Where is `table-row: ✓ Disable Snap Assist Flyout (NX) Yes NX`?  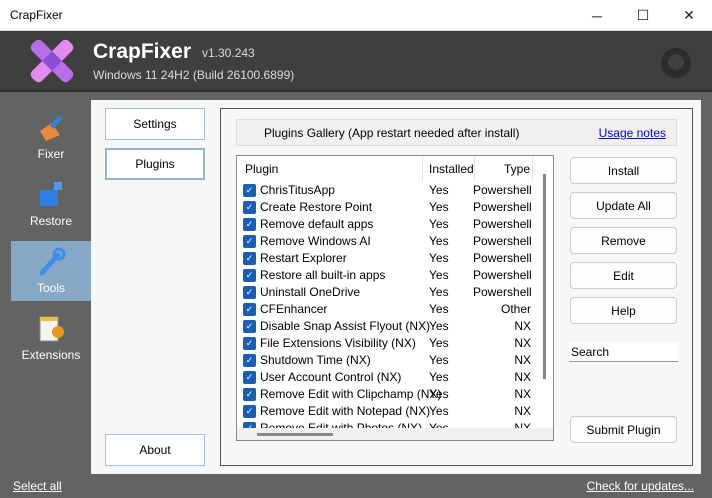
table-row: ✓ Disable Snap Assist Flyout (NX) Yes NX is located at coordinates (387, 326).